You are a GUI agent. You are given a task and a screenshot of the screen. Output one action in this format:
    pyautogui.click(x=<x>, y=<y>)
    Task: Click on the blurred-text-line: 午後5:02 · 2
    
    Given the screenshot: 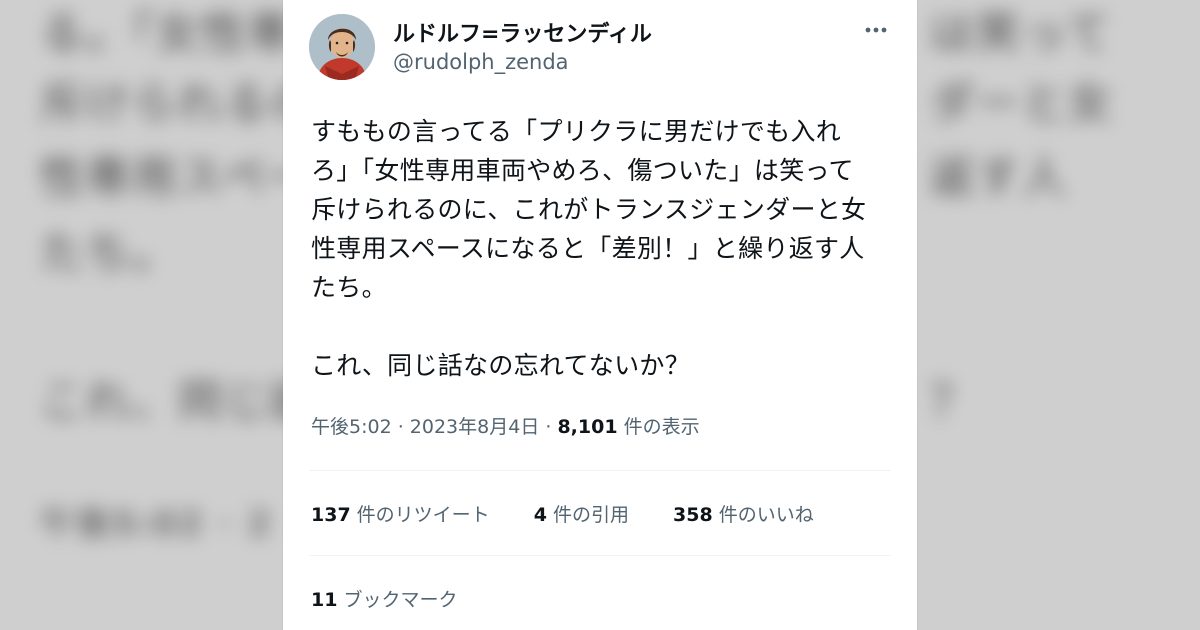 What is the action you would take?
    pyautogui.click(x=156, y=524)
    